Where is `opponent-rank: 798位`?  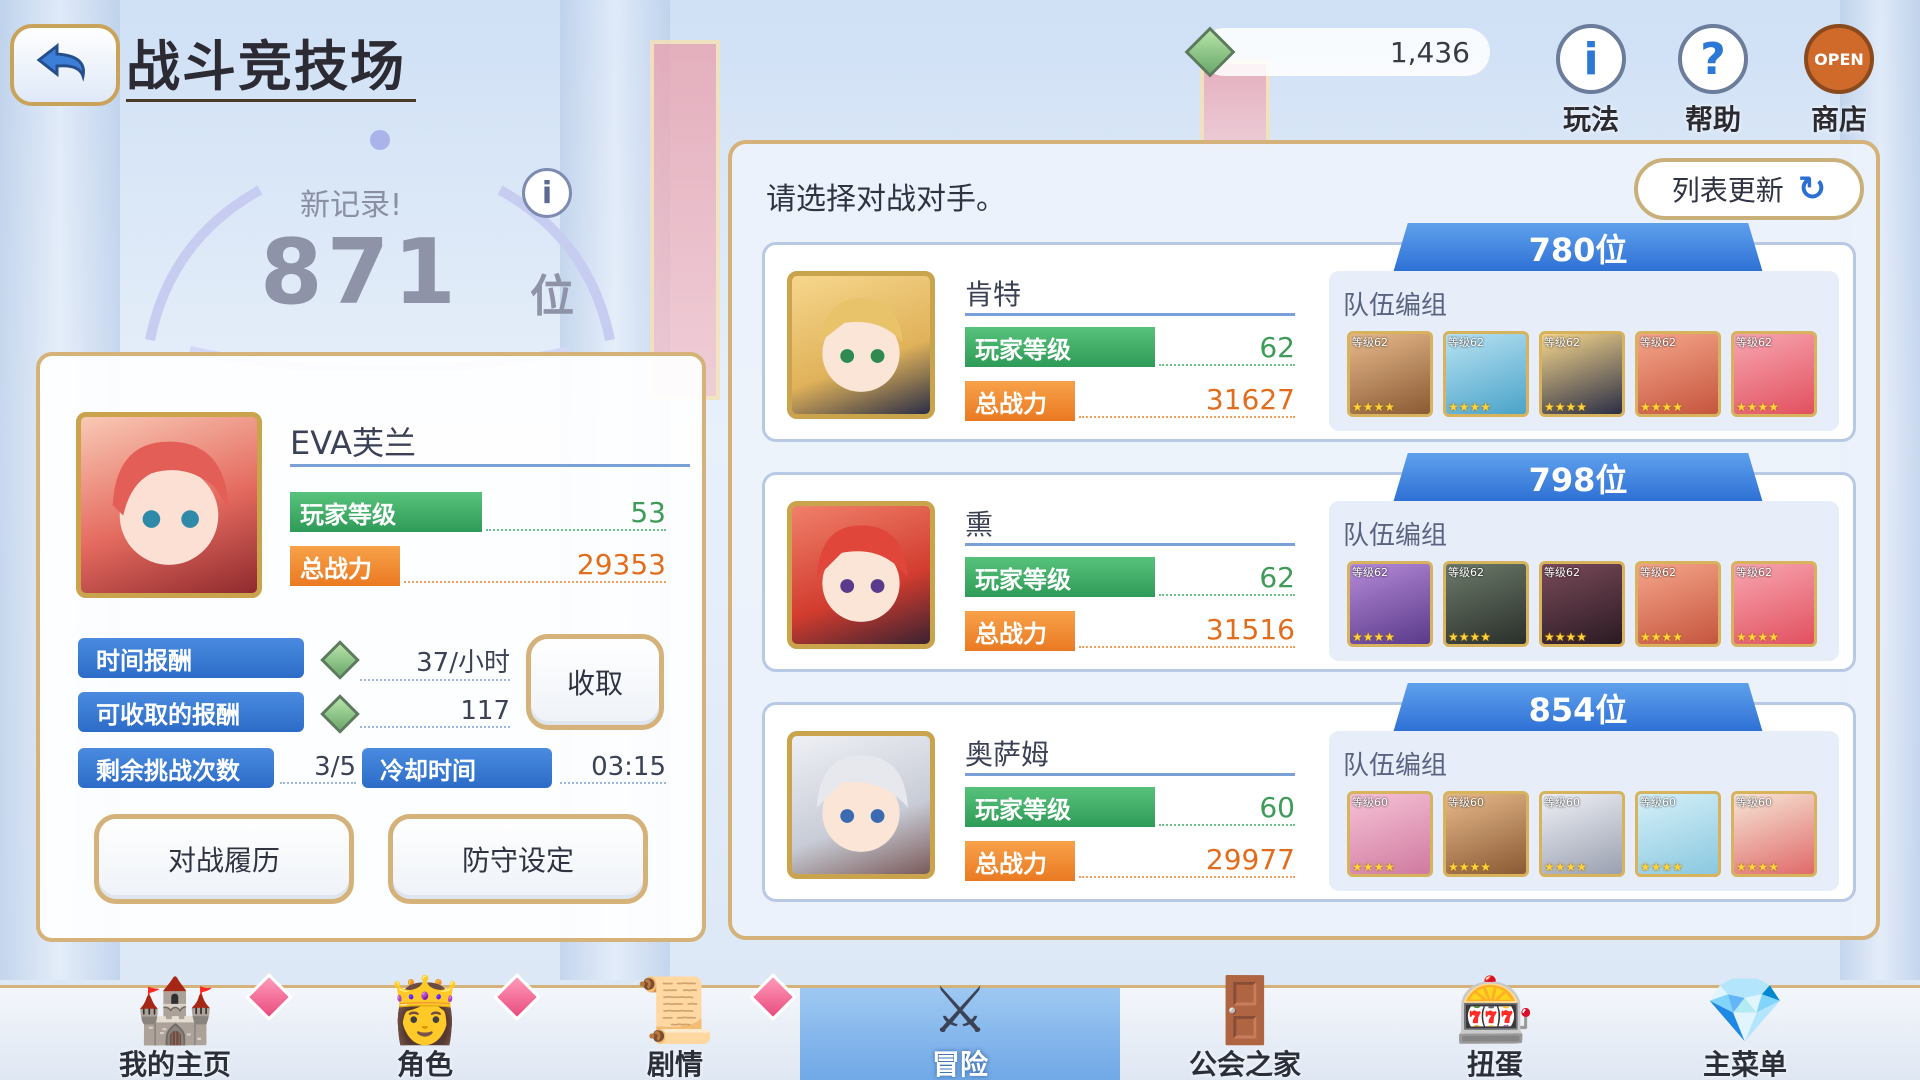 opponent-rank: 798位 is located at coordinates (1578, 478).